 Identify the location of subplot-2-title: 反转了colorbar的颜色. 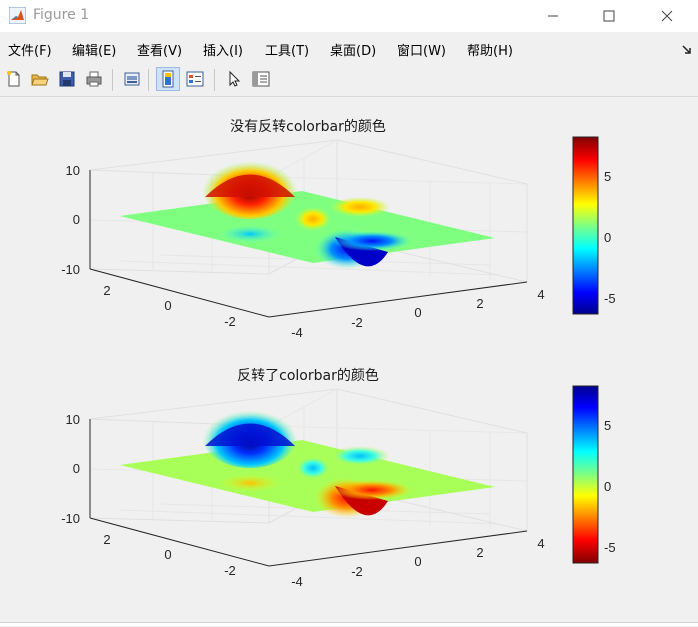
(308, 375).